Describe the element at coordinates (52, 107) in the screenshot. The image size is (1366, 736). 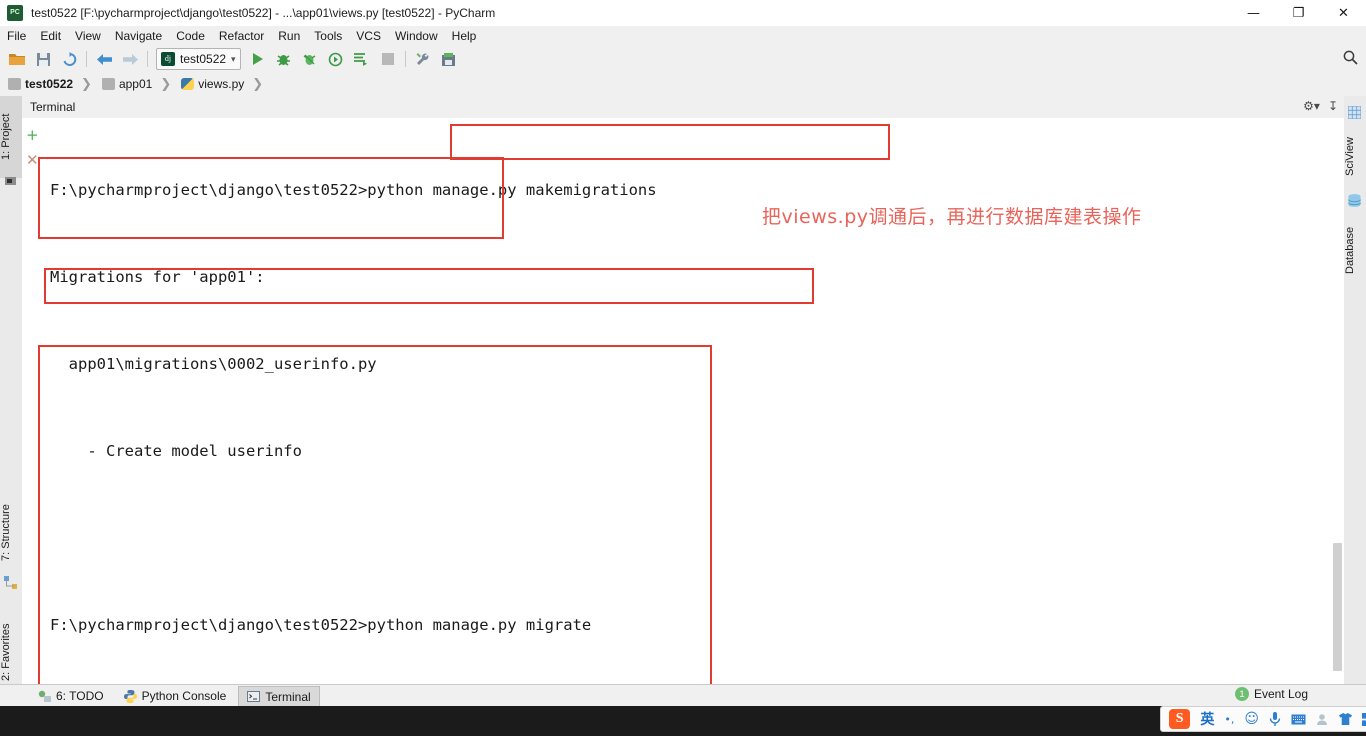
I see `terminal-tab: Terminal` at that location.